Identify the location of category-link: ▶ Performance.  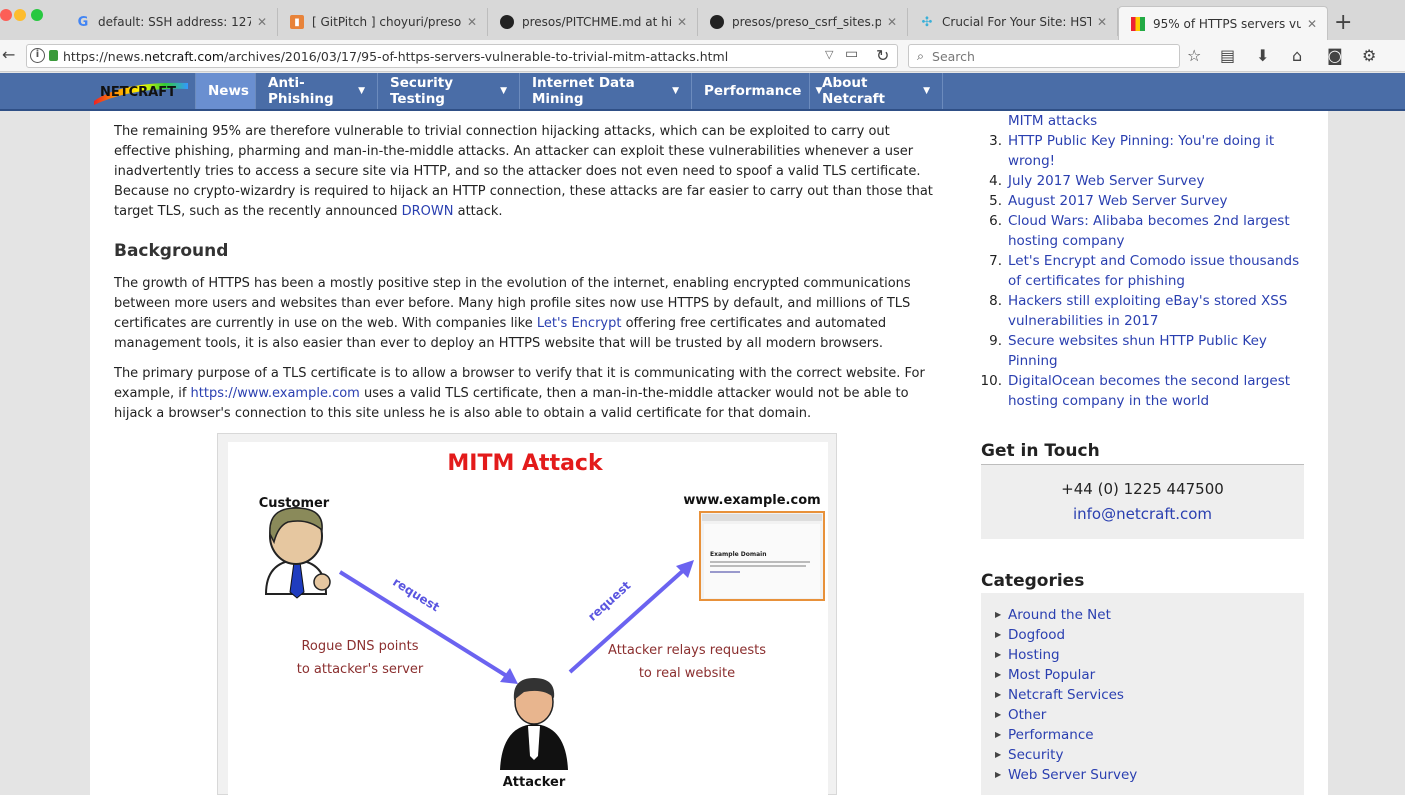
(1149, 735).